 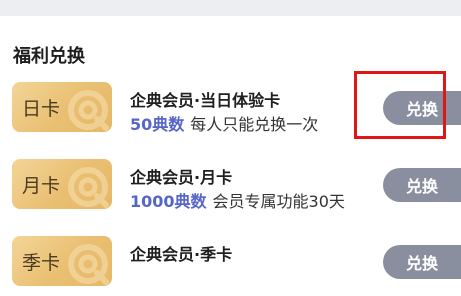 What do you see at coordinates (400, 105) in the screenshot?
I see `highlight-box` at bounding box center [400, 105].